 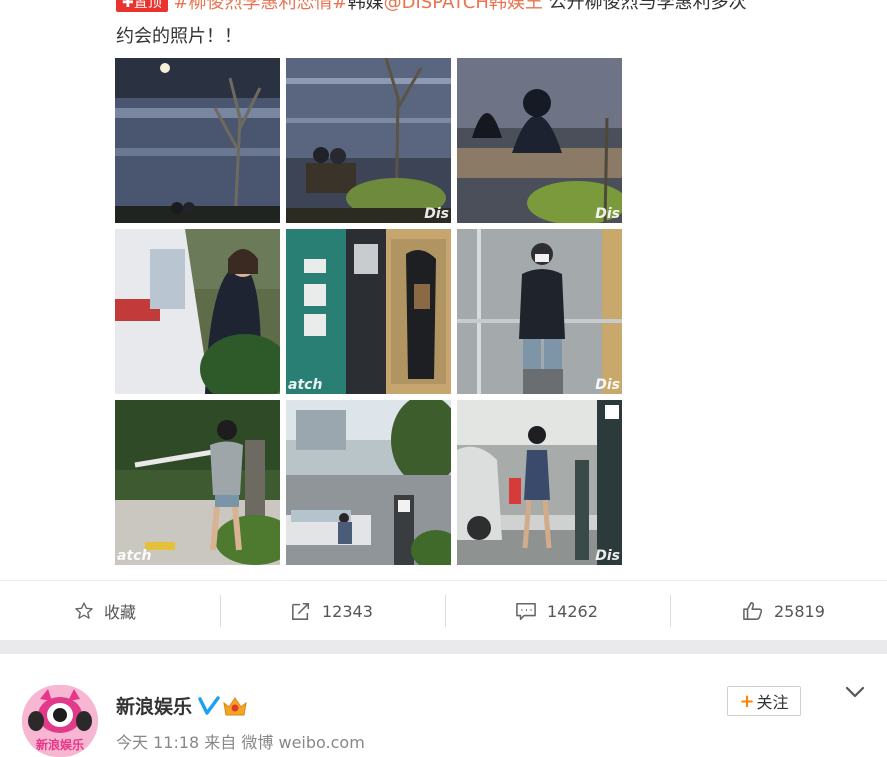 I want to click on repost-icon, so click(x=301, y=611).